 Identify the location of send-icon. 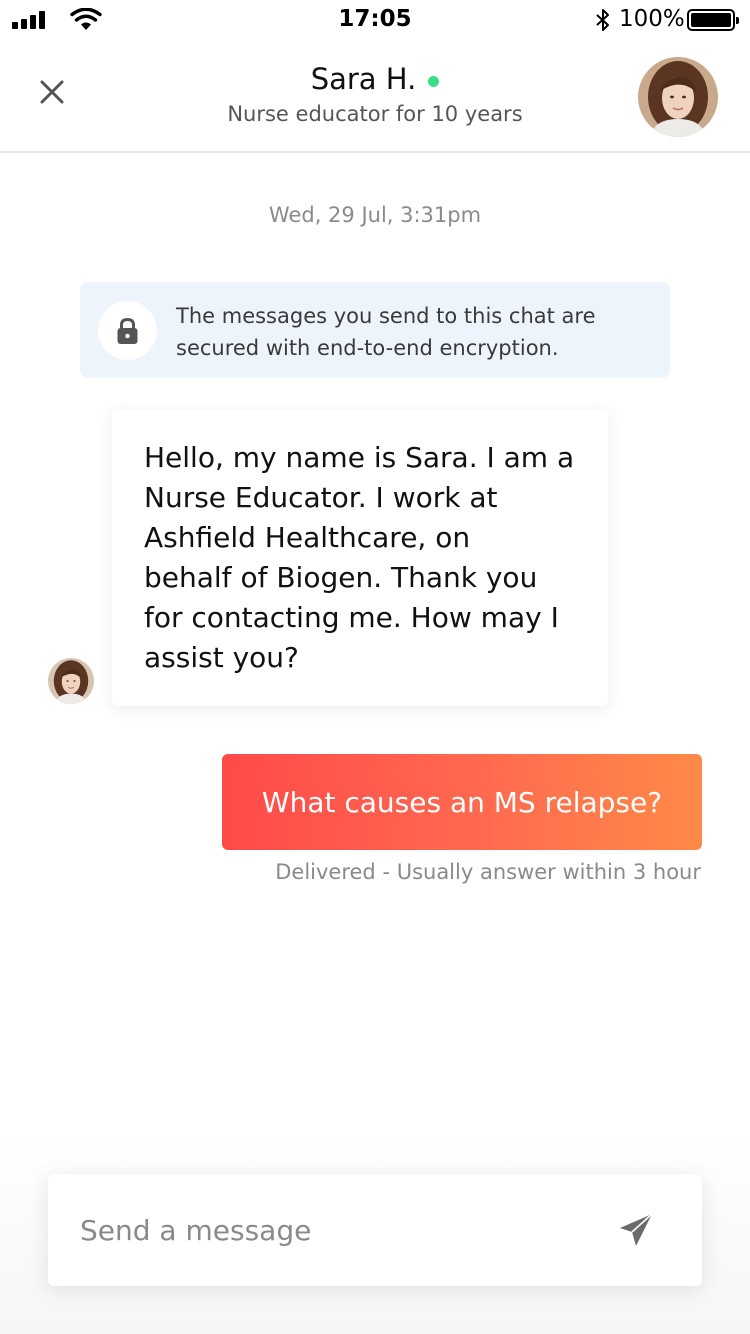
(636, 1230).